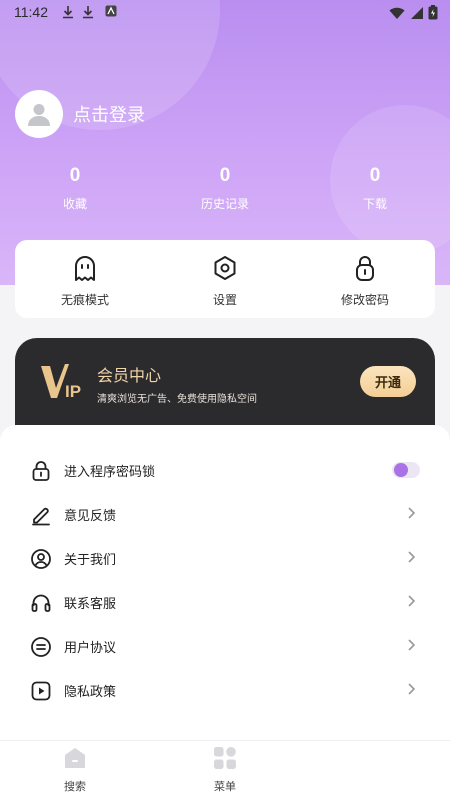  I want to click on status-time: 11:42, so click(31, 12).